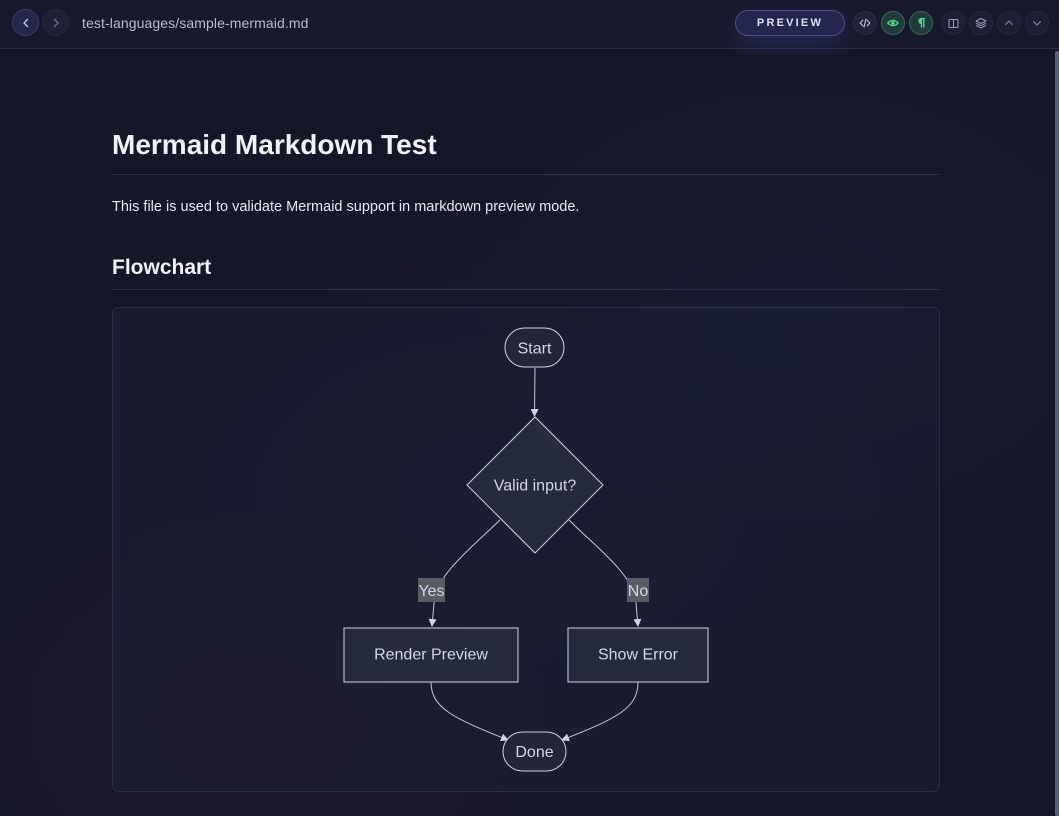 The width and height of the screenshot is (1059, 816). What do you see at coordinates (195, 23) in the screenshot?
I see `file-path: test-languages/sample-mermaid.md` at bounding box center [195, 23].